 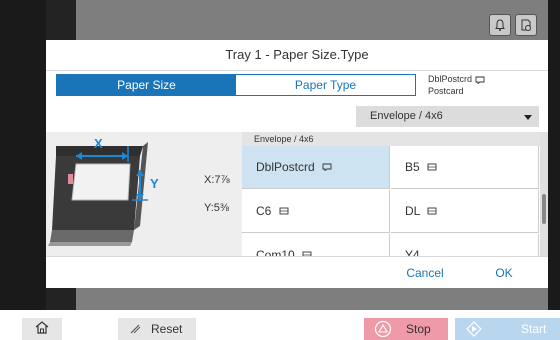 What do you see at coordinates (412, 211) in the screenshot?
I see `list-item-label: DL` at bounding box center [412, 211].